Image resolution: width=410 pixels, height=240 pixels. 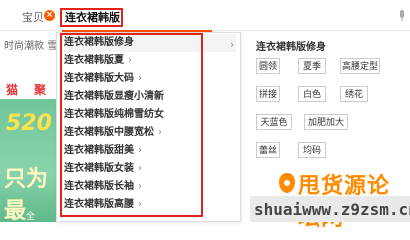 What do you see at coordinates (205, 15) in the screenshot?
I see `search-bar: 宝贝 × 连衣裙韩版` at bounding box center [205, 15].